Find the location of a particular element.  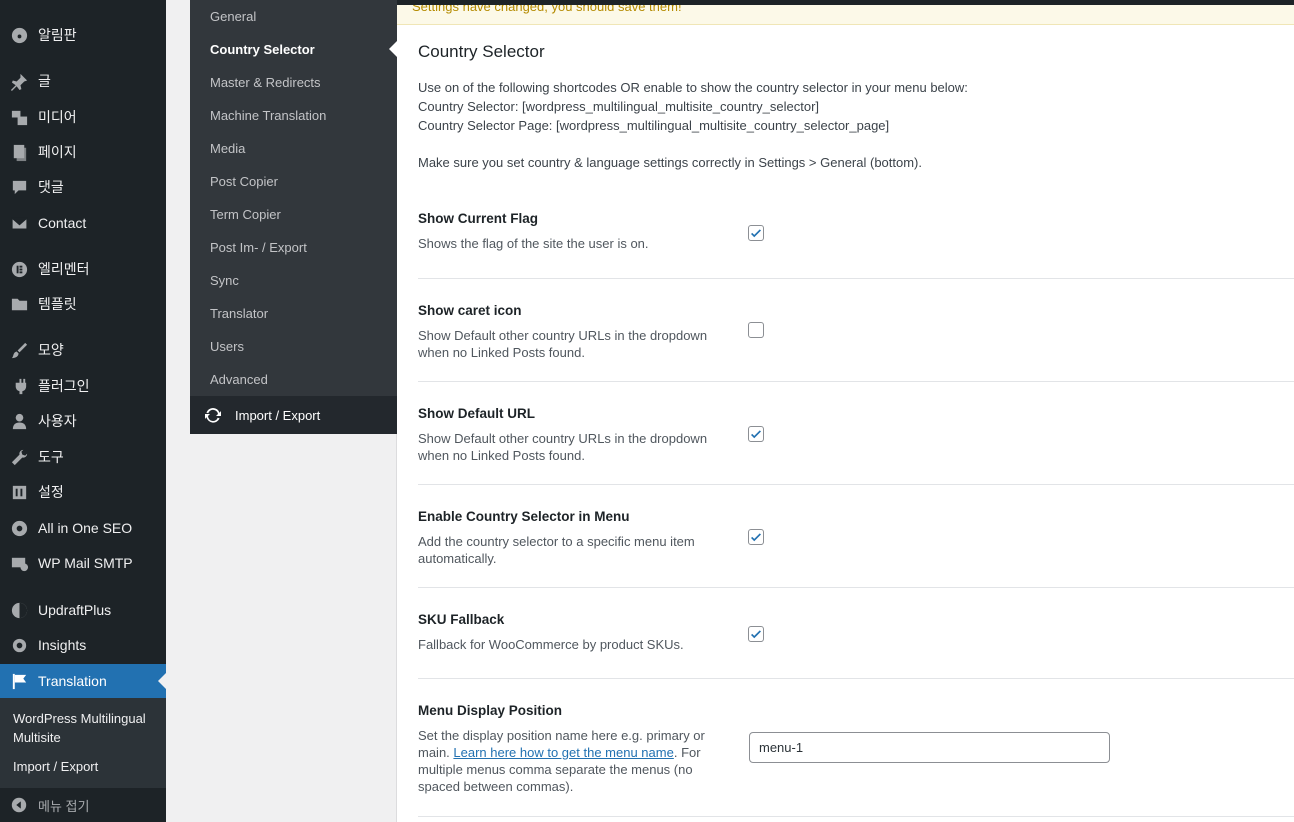

nav-sync: Sync is located at coordinates (224, 280).